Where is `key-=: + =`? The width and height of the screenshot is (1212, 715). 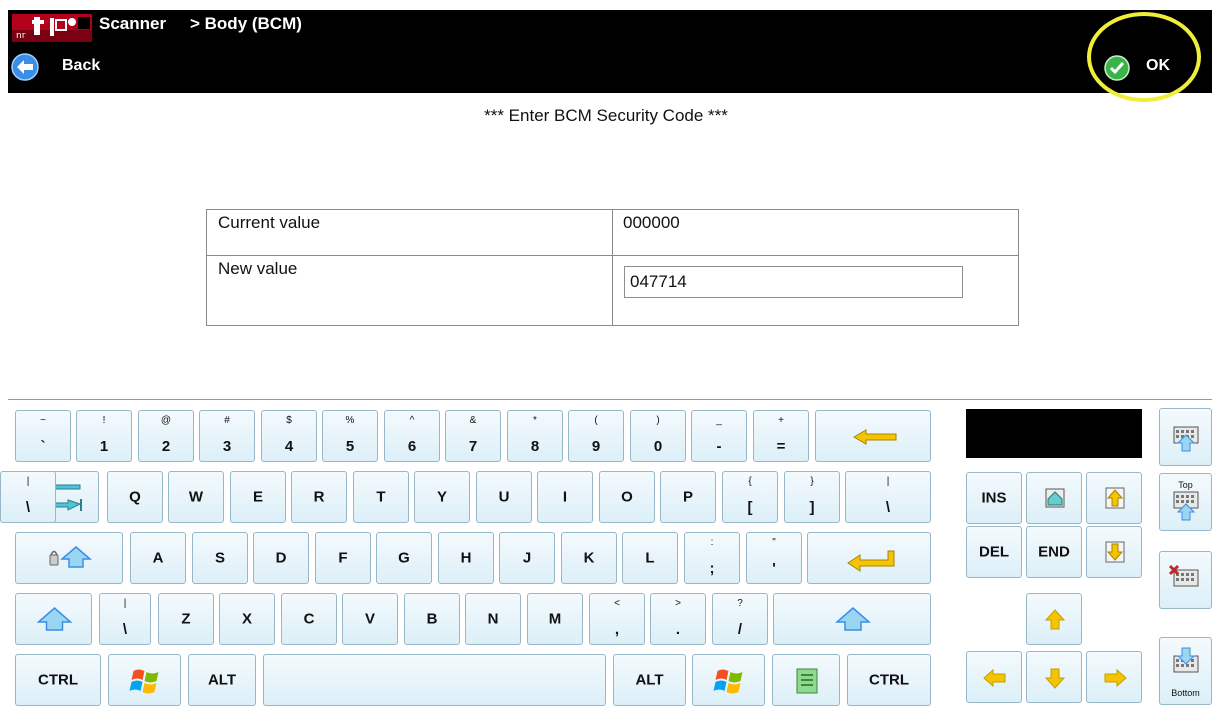 key-=: + = is located at coordinates (781, 436).